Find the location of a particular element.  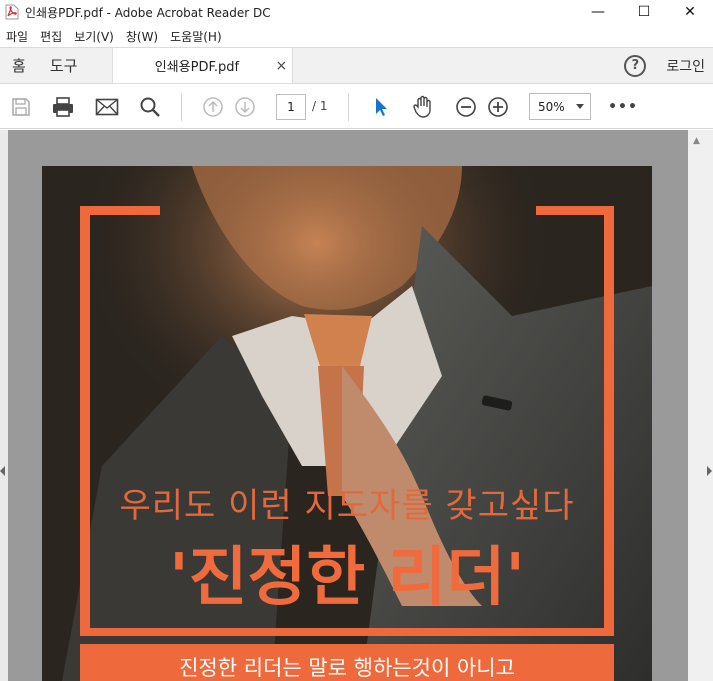

minimize-button: — is located at coordinates (598, 12).